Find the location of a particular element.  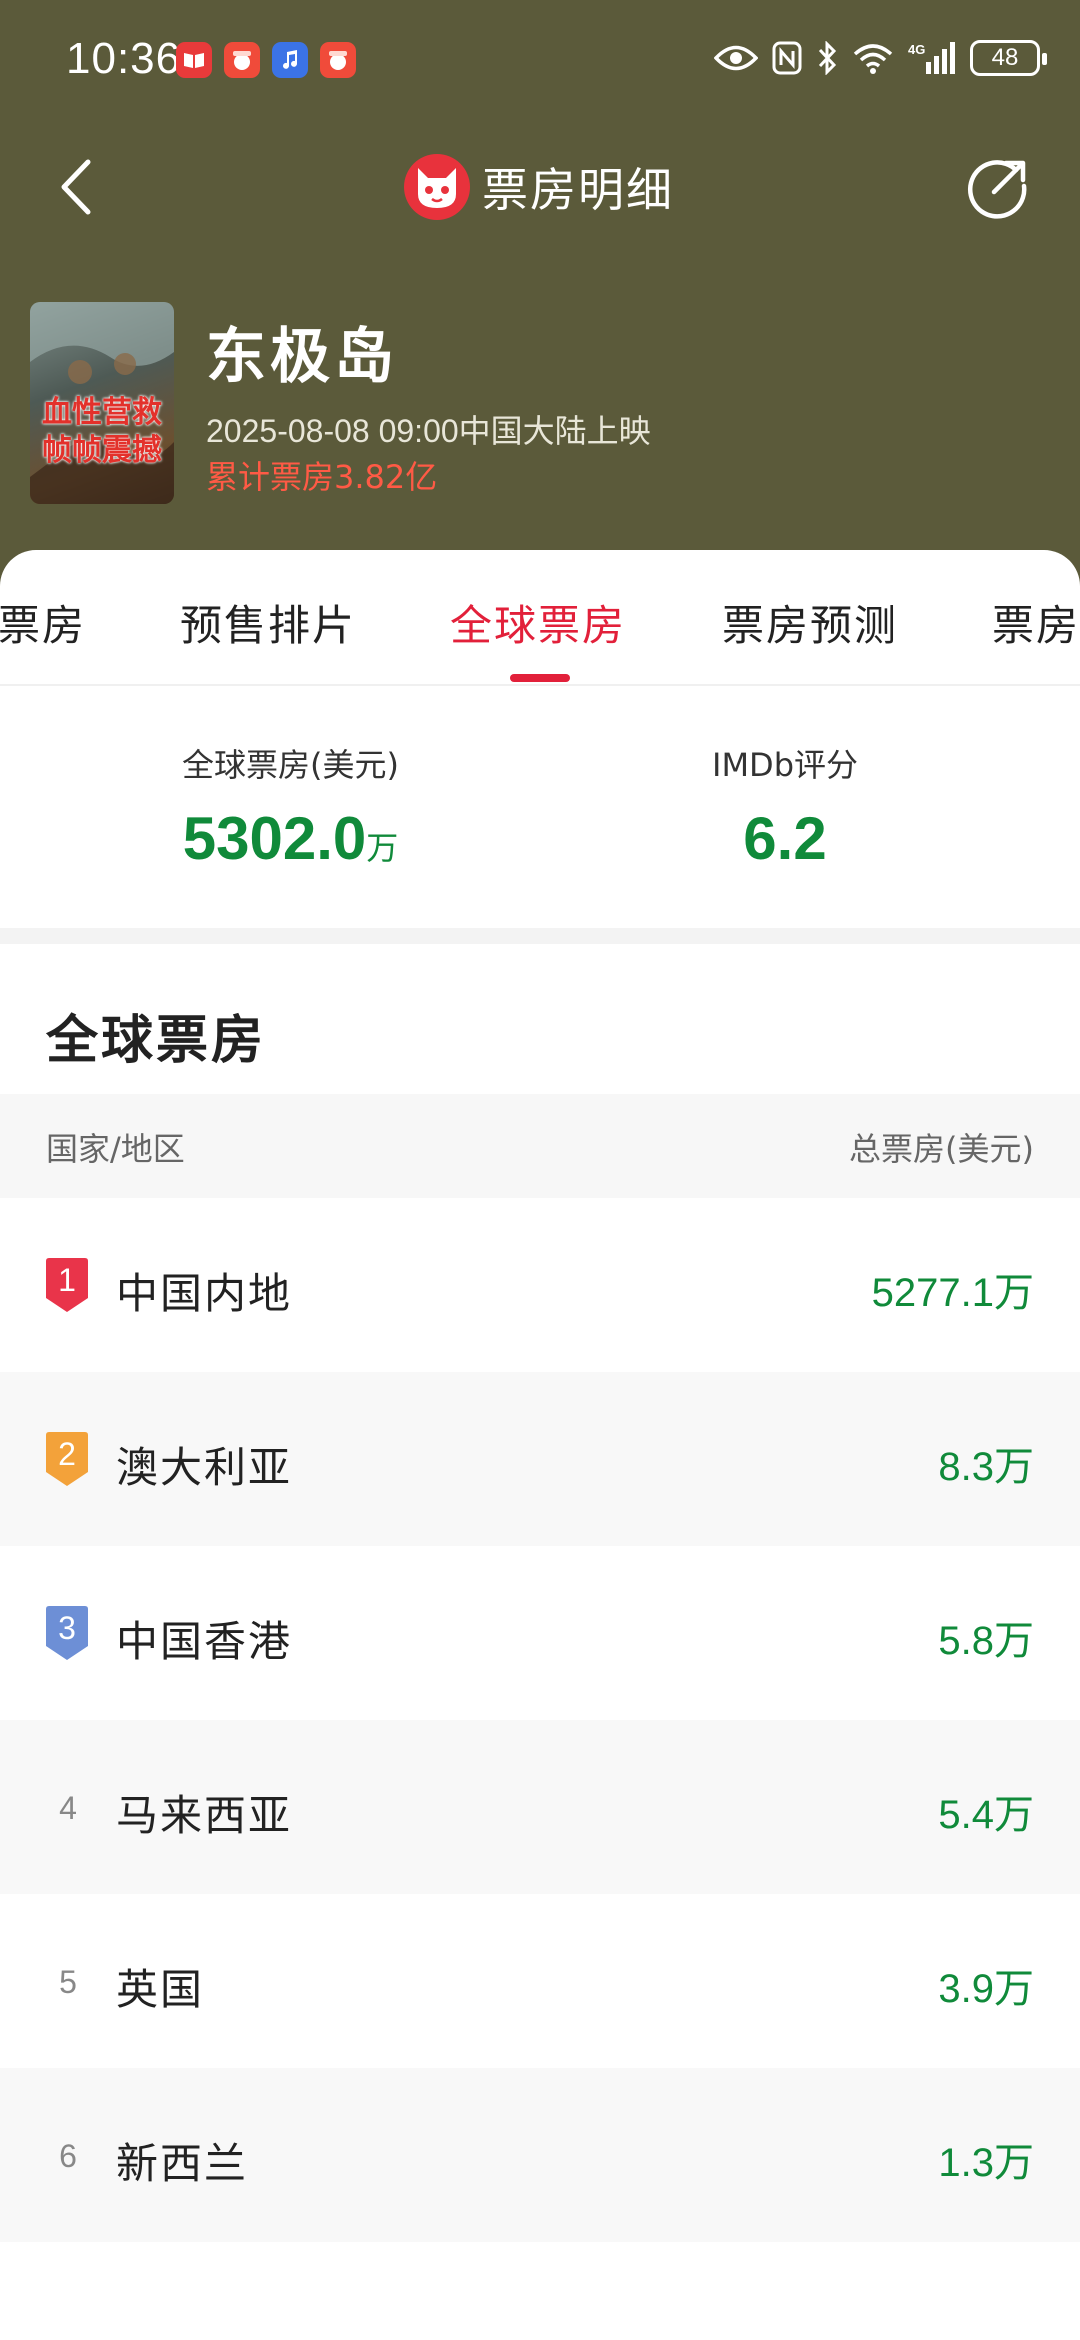

section-title: 全球票房 is located at coordinates (156, 1041).